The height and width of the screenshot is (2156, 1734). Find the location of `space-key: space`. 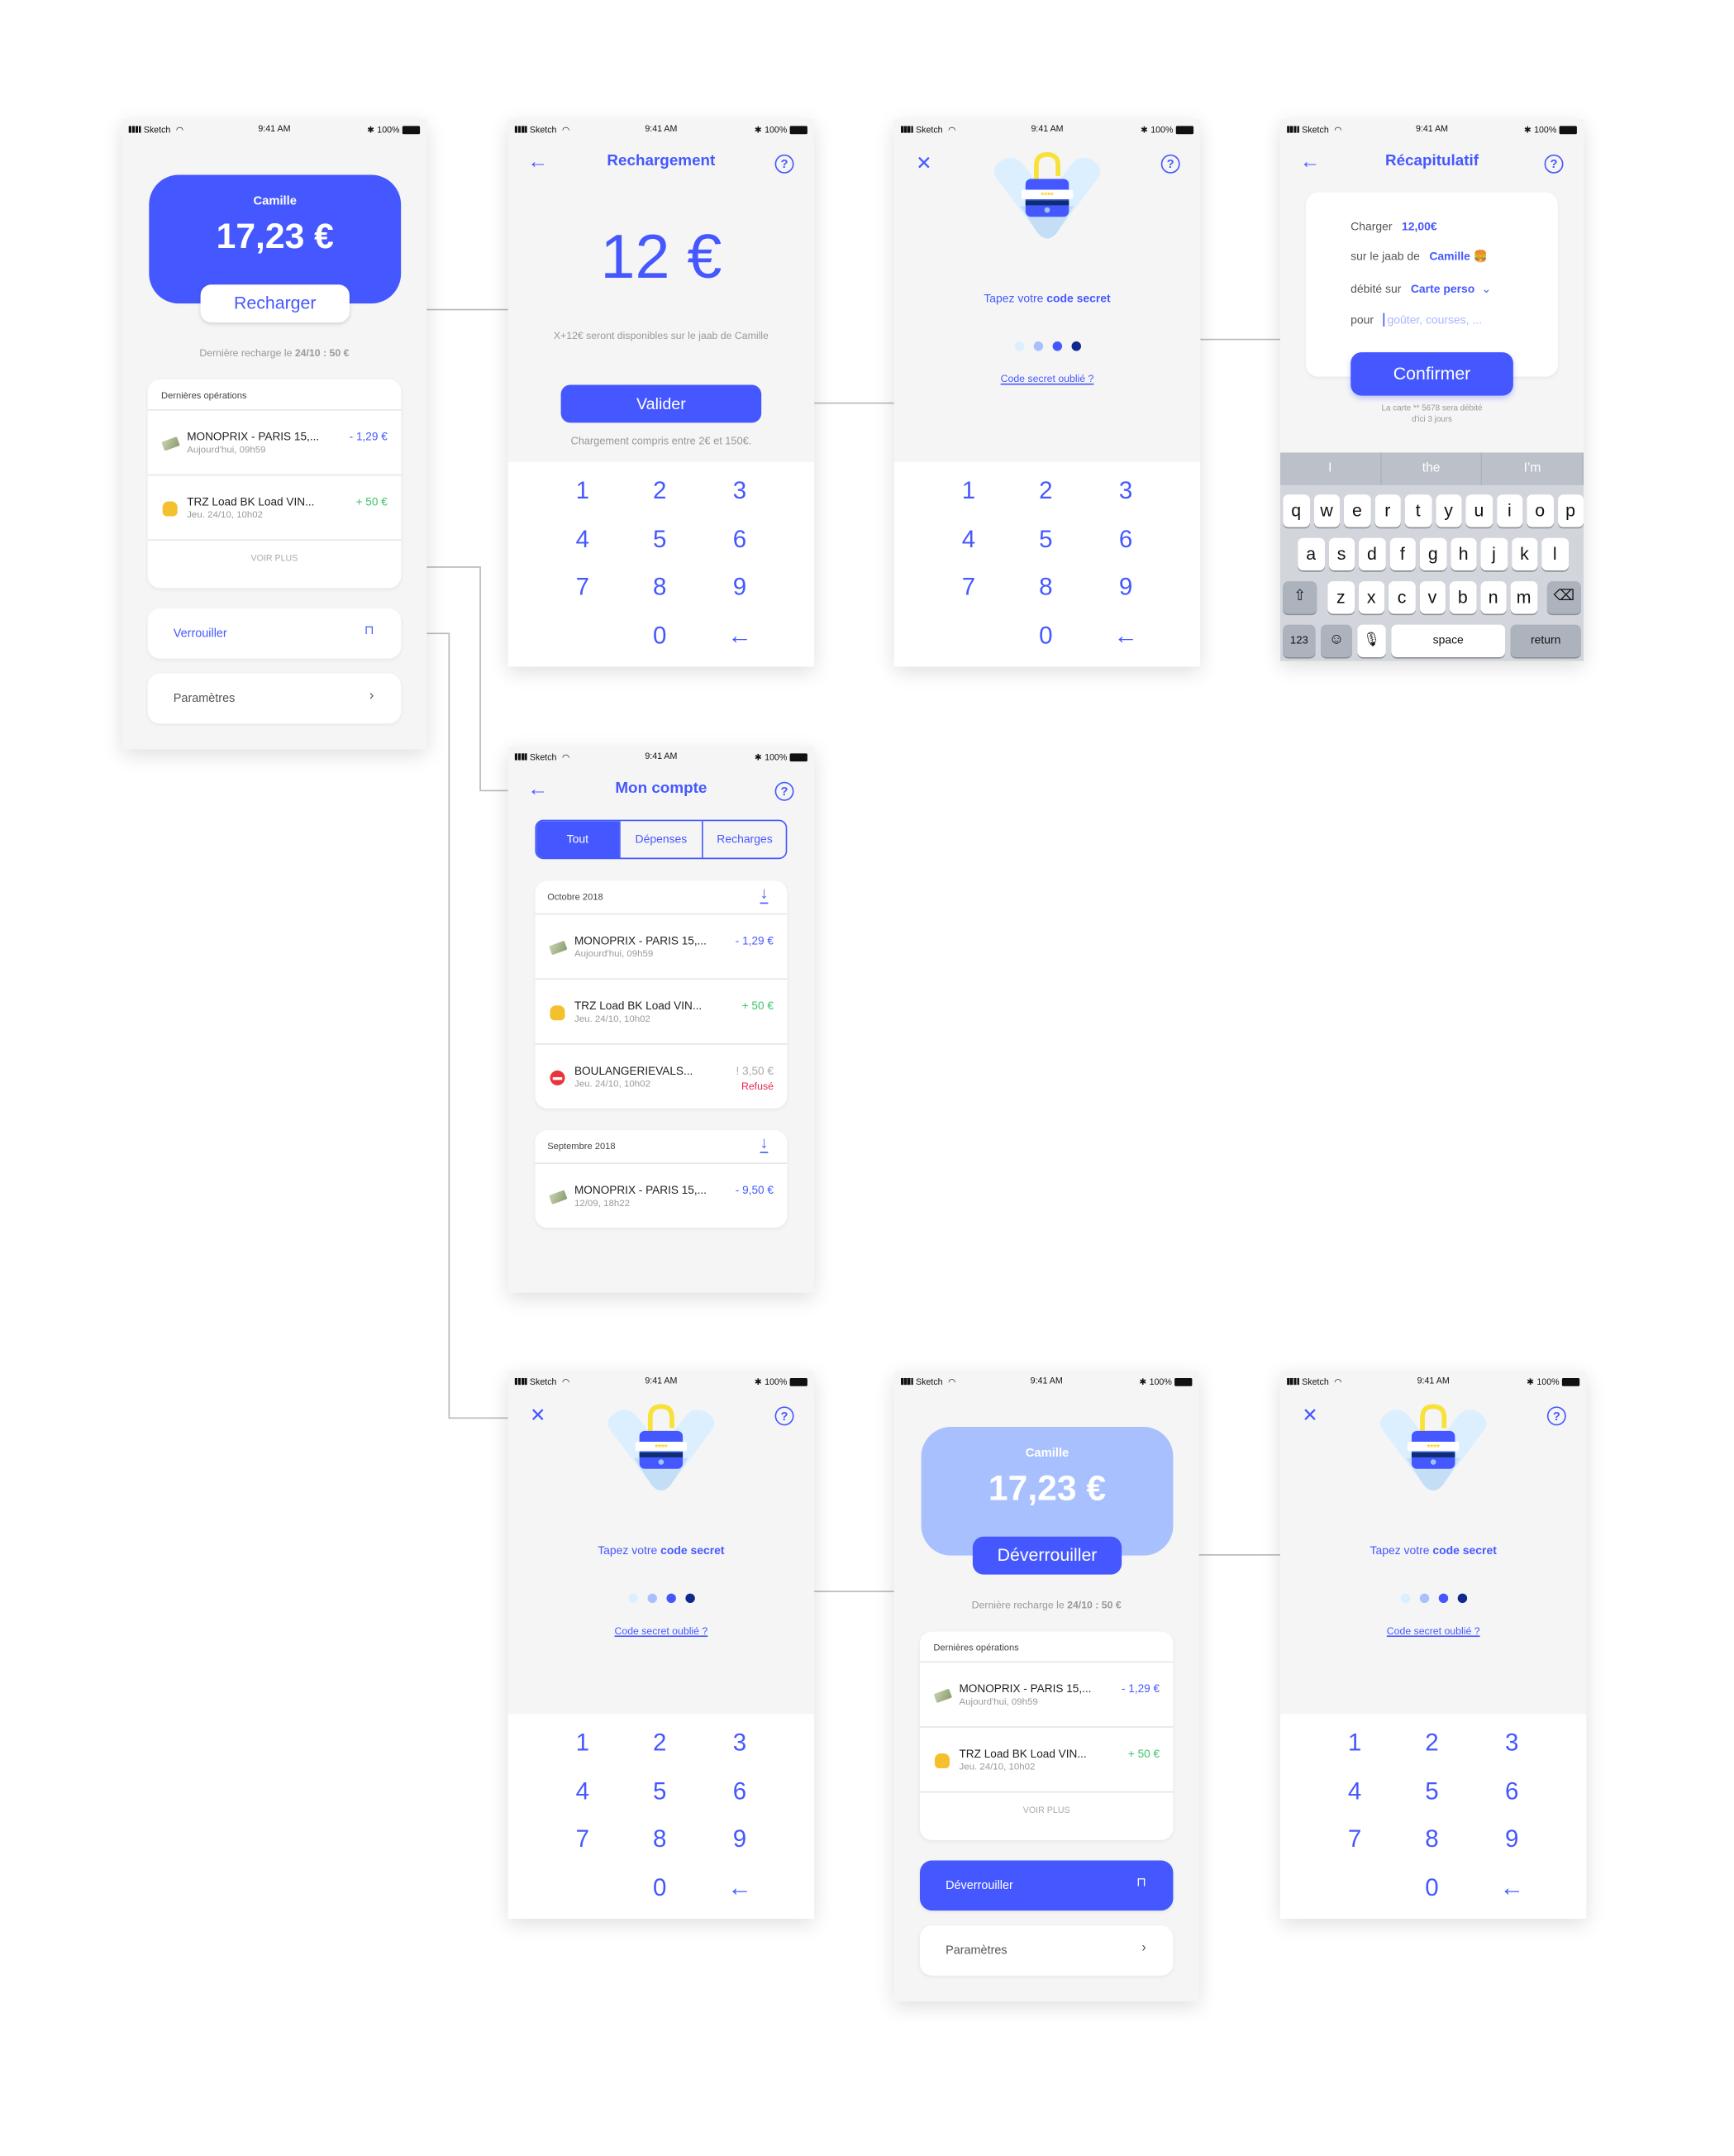

space-key: space is located at coordinates (1448, 640).